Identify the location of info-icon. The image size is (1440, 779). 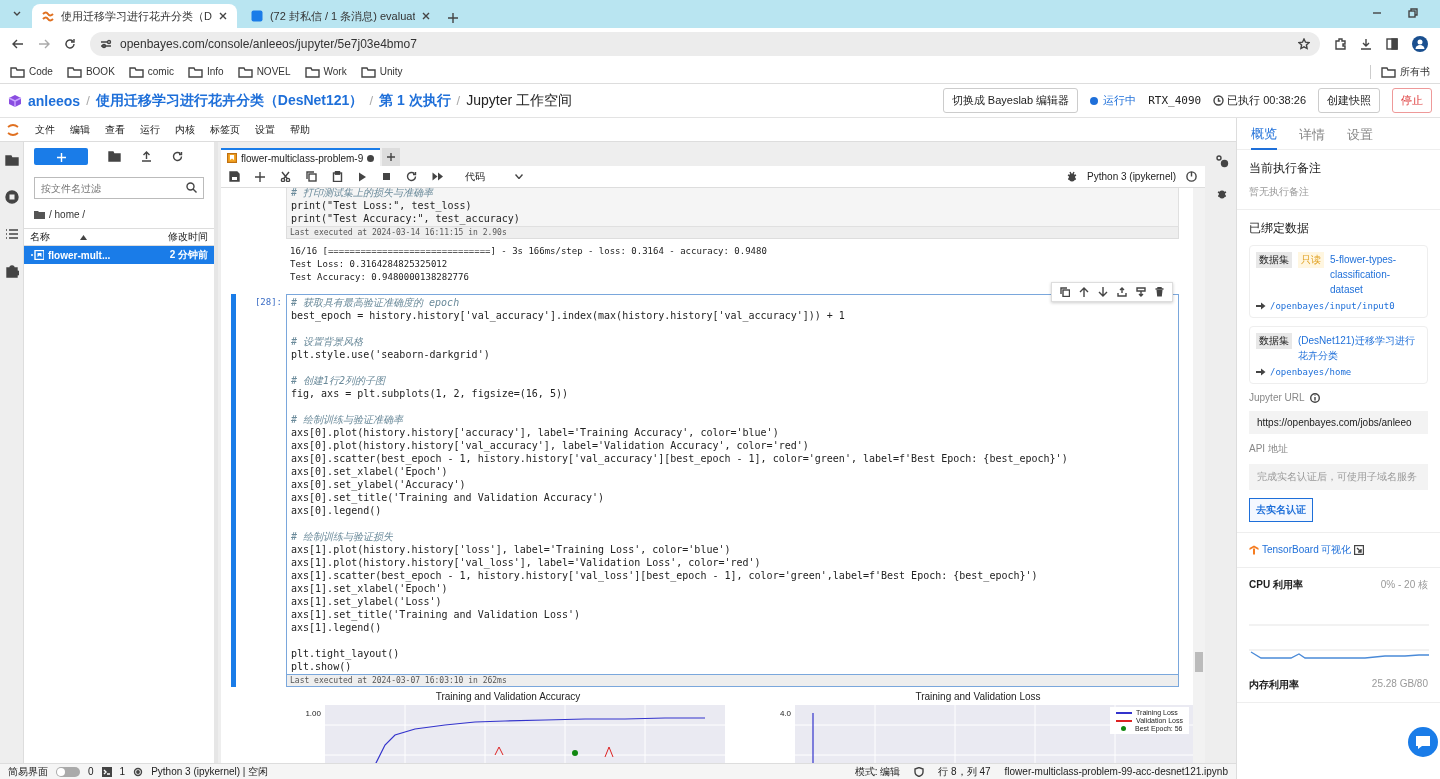
(1314, 397).